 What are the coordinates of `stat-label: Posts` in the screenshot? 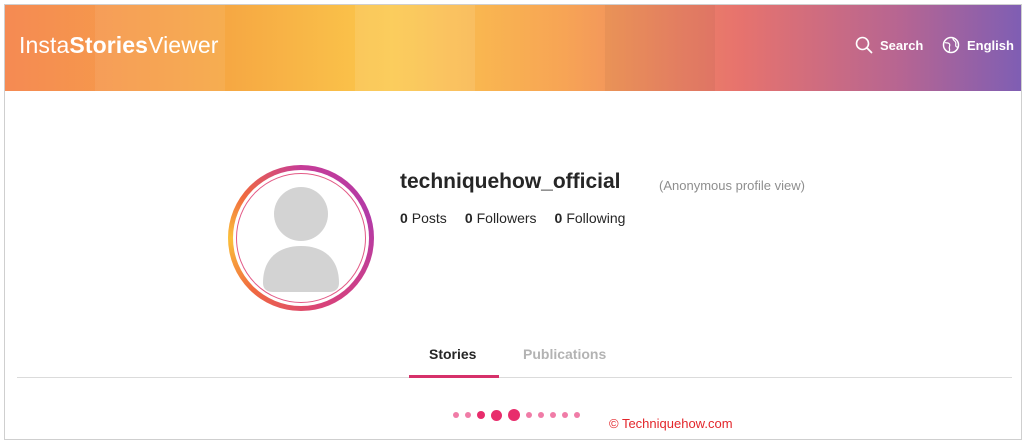 It's located at (429, 218).